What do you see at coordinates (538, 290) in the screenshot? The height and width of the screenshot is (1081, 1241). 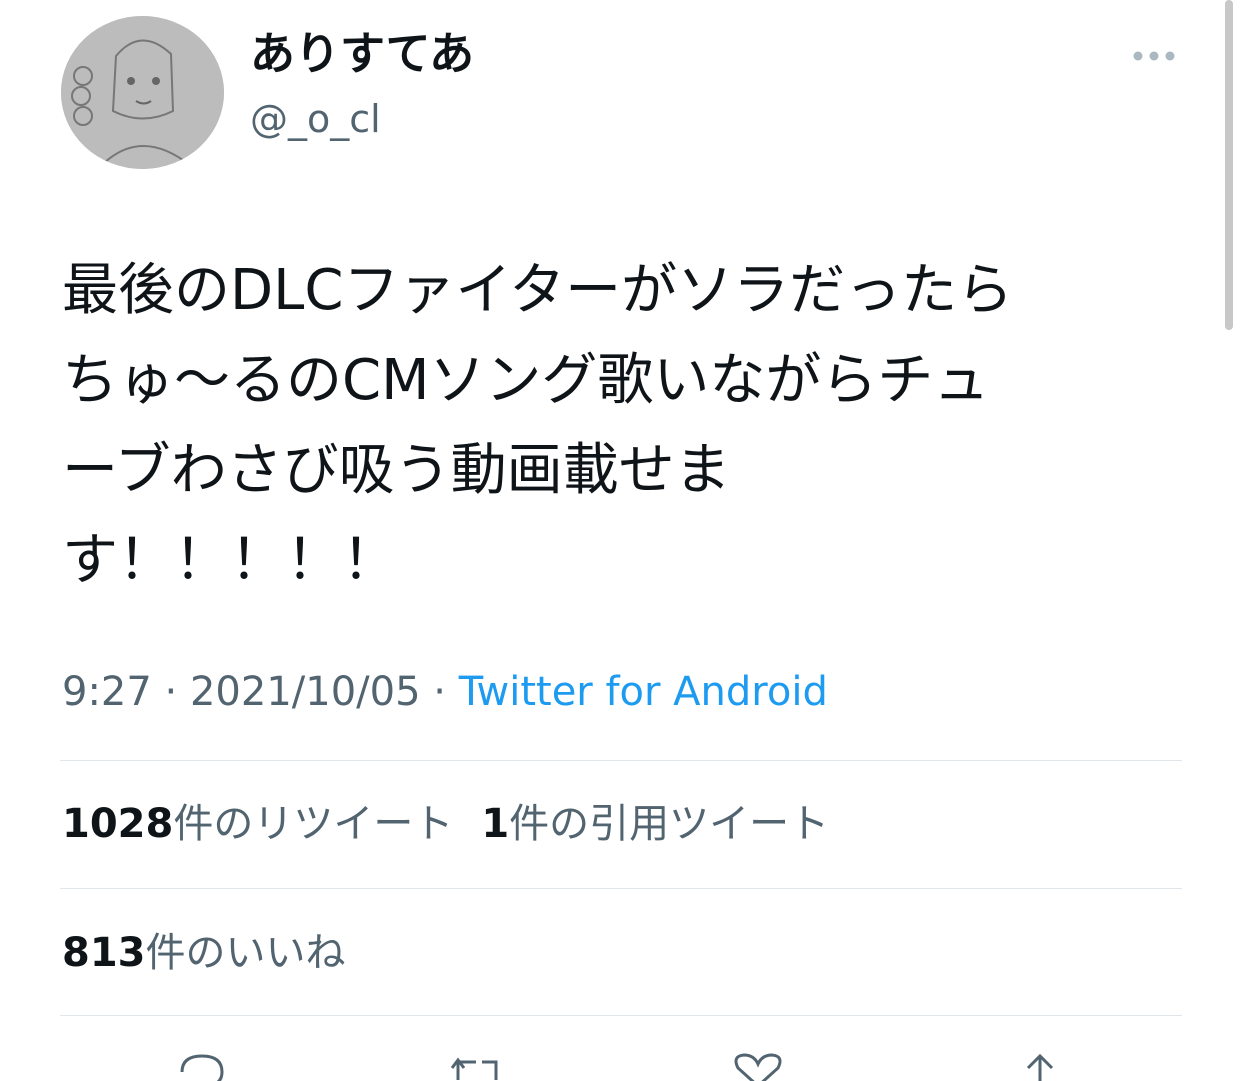 I see `tweet-text-line: 最後のDLCファイターがソラだったら` at bounding box center [538, 290].